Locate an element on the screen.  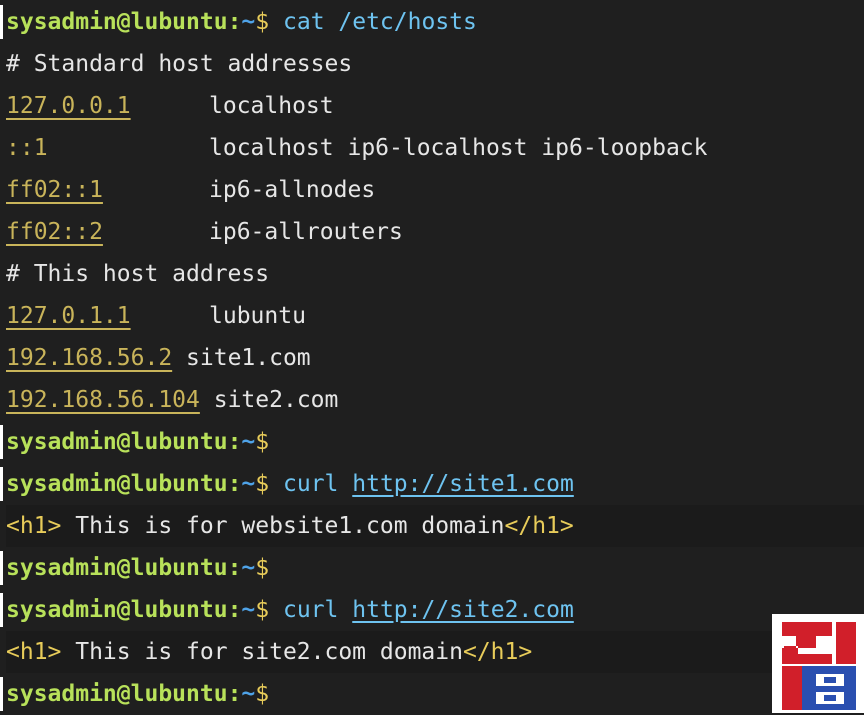
html-text: This is for site2.com domain is located at coordinates (262, 652).